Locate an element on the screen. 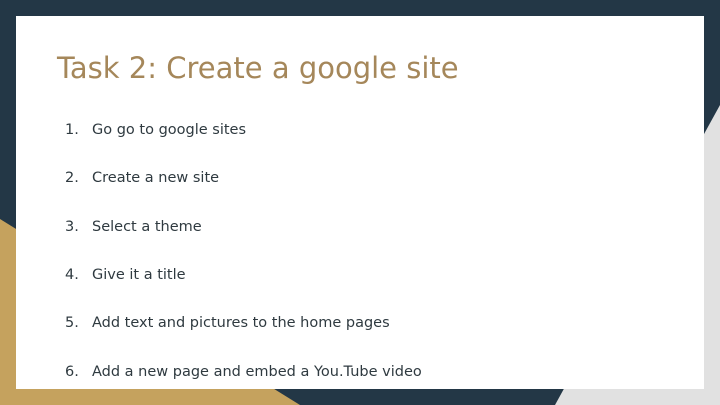 Image resolution: width=720 pixels, height=405 pixels. step-text: Select a theme is located at coordinates (147, 227).